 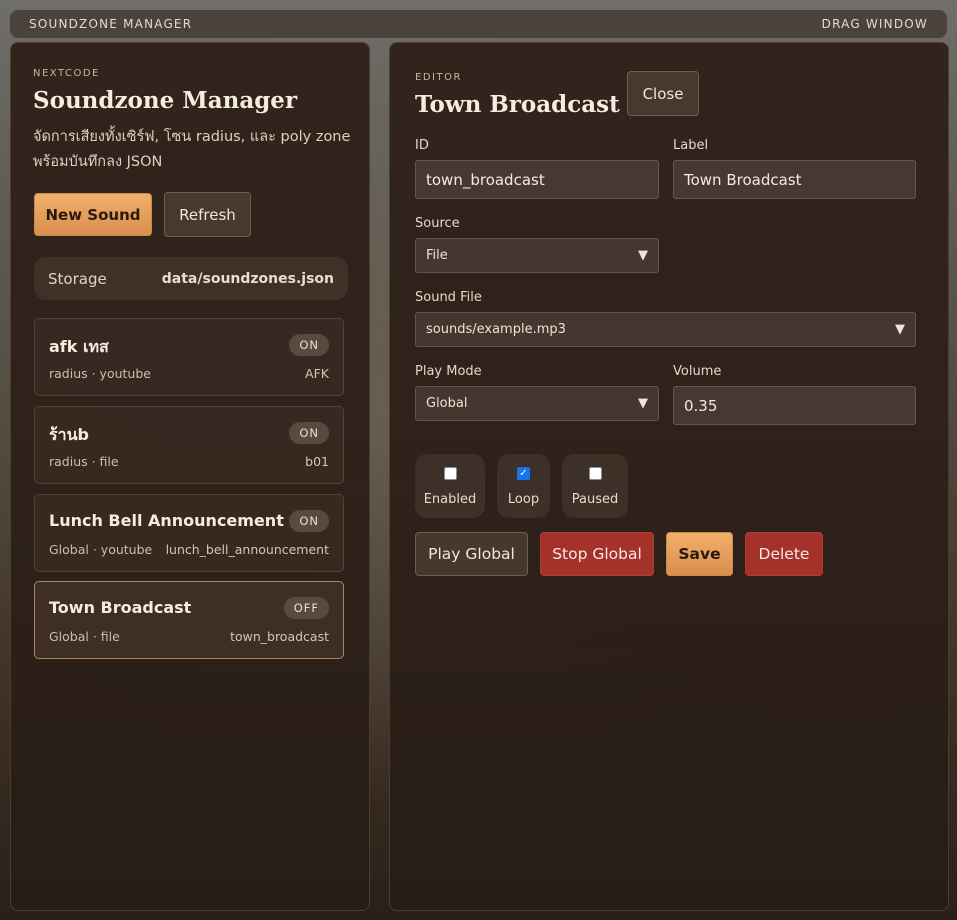 What do you see at coordinates (448, 297) in the screenshot?
I see `sound-file-field-label: Sound File` at bounding box center [448, 297].